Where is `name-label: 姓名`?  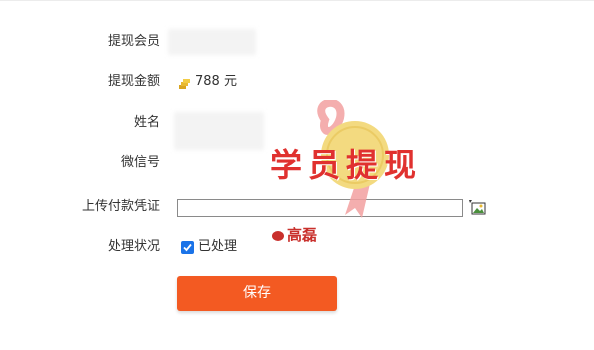 name-label: 姓名 is located at coordinates (146, 122).